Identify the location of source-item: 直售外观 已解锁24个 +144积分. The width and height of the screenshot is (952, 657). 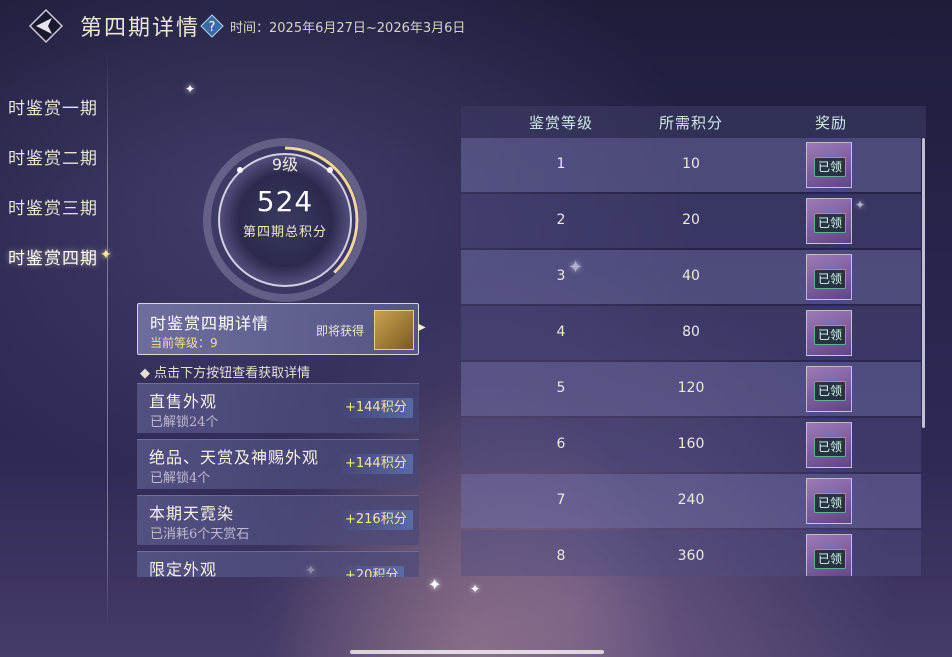
(278, 408).